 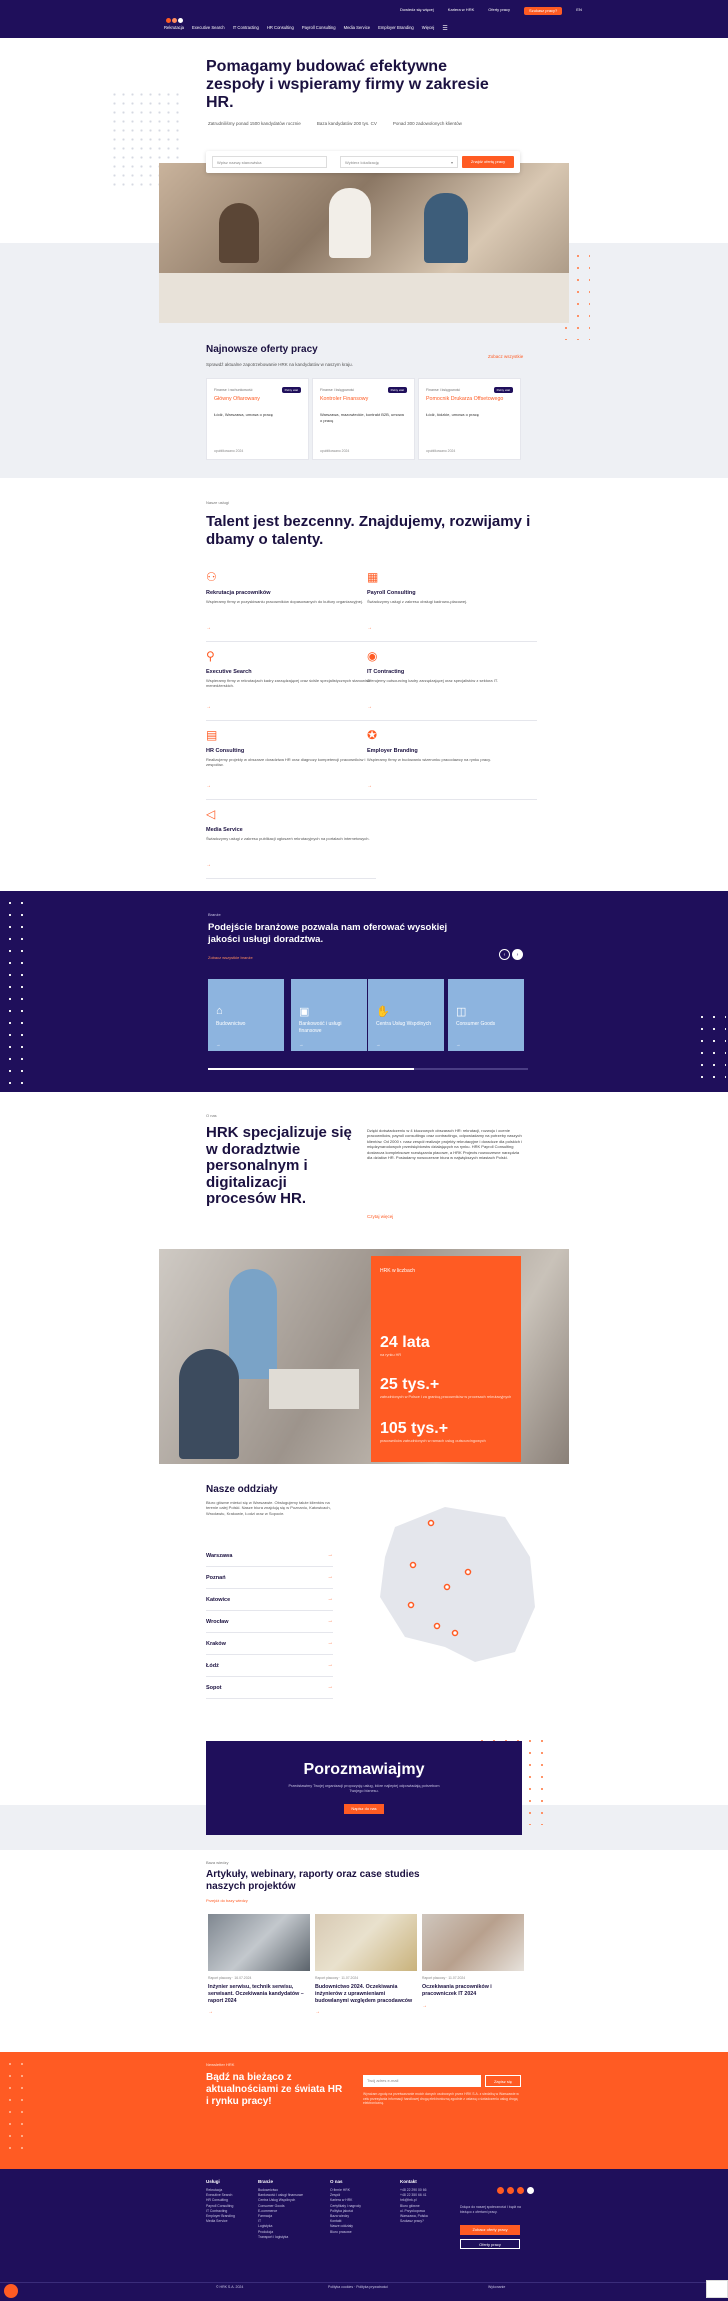 I want to click on footer-link: Szukasz pracy?, so click(x=414, y=2221).